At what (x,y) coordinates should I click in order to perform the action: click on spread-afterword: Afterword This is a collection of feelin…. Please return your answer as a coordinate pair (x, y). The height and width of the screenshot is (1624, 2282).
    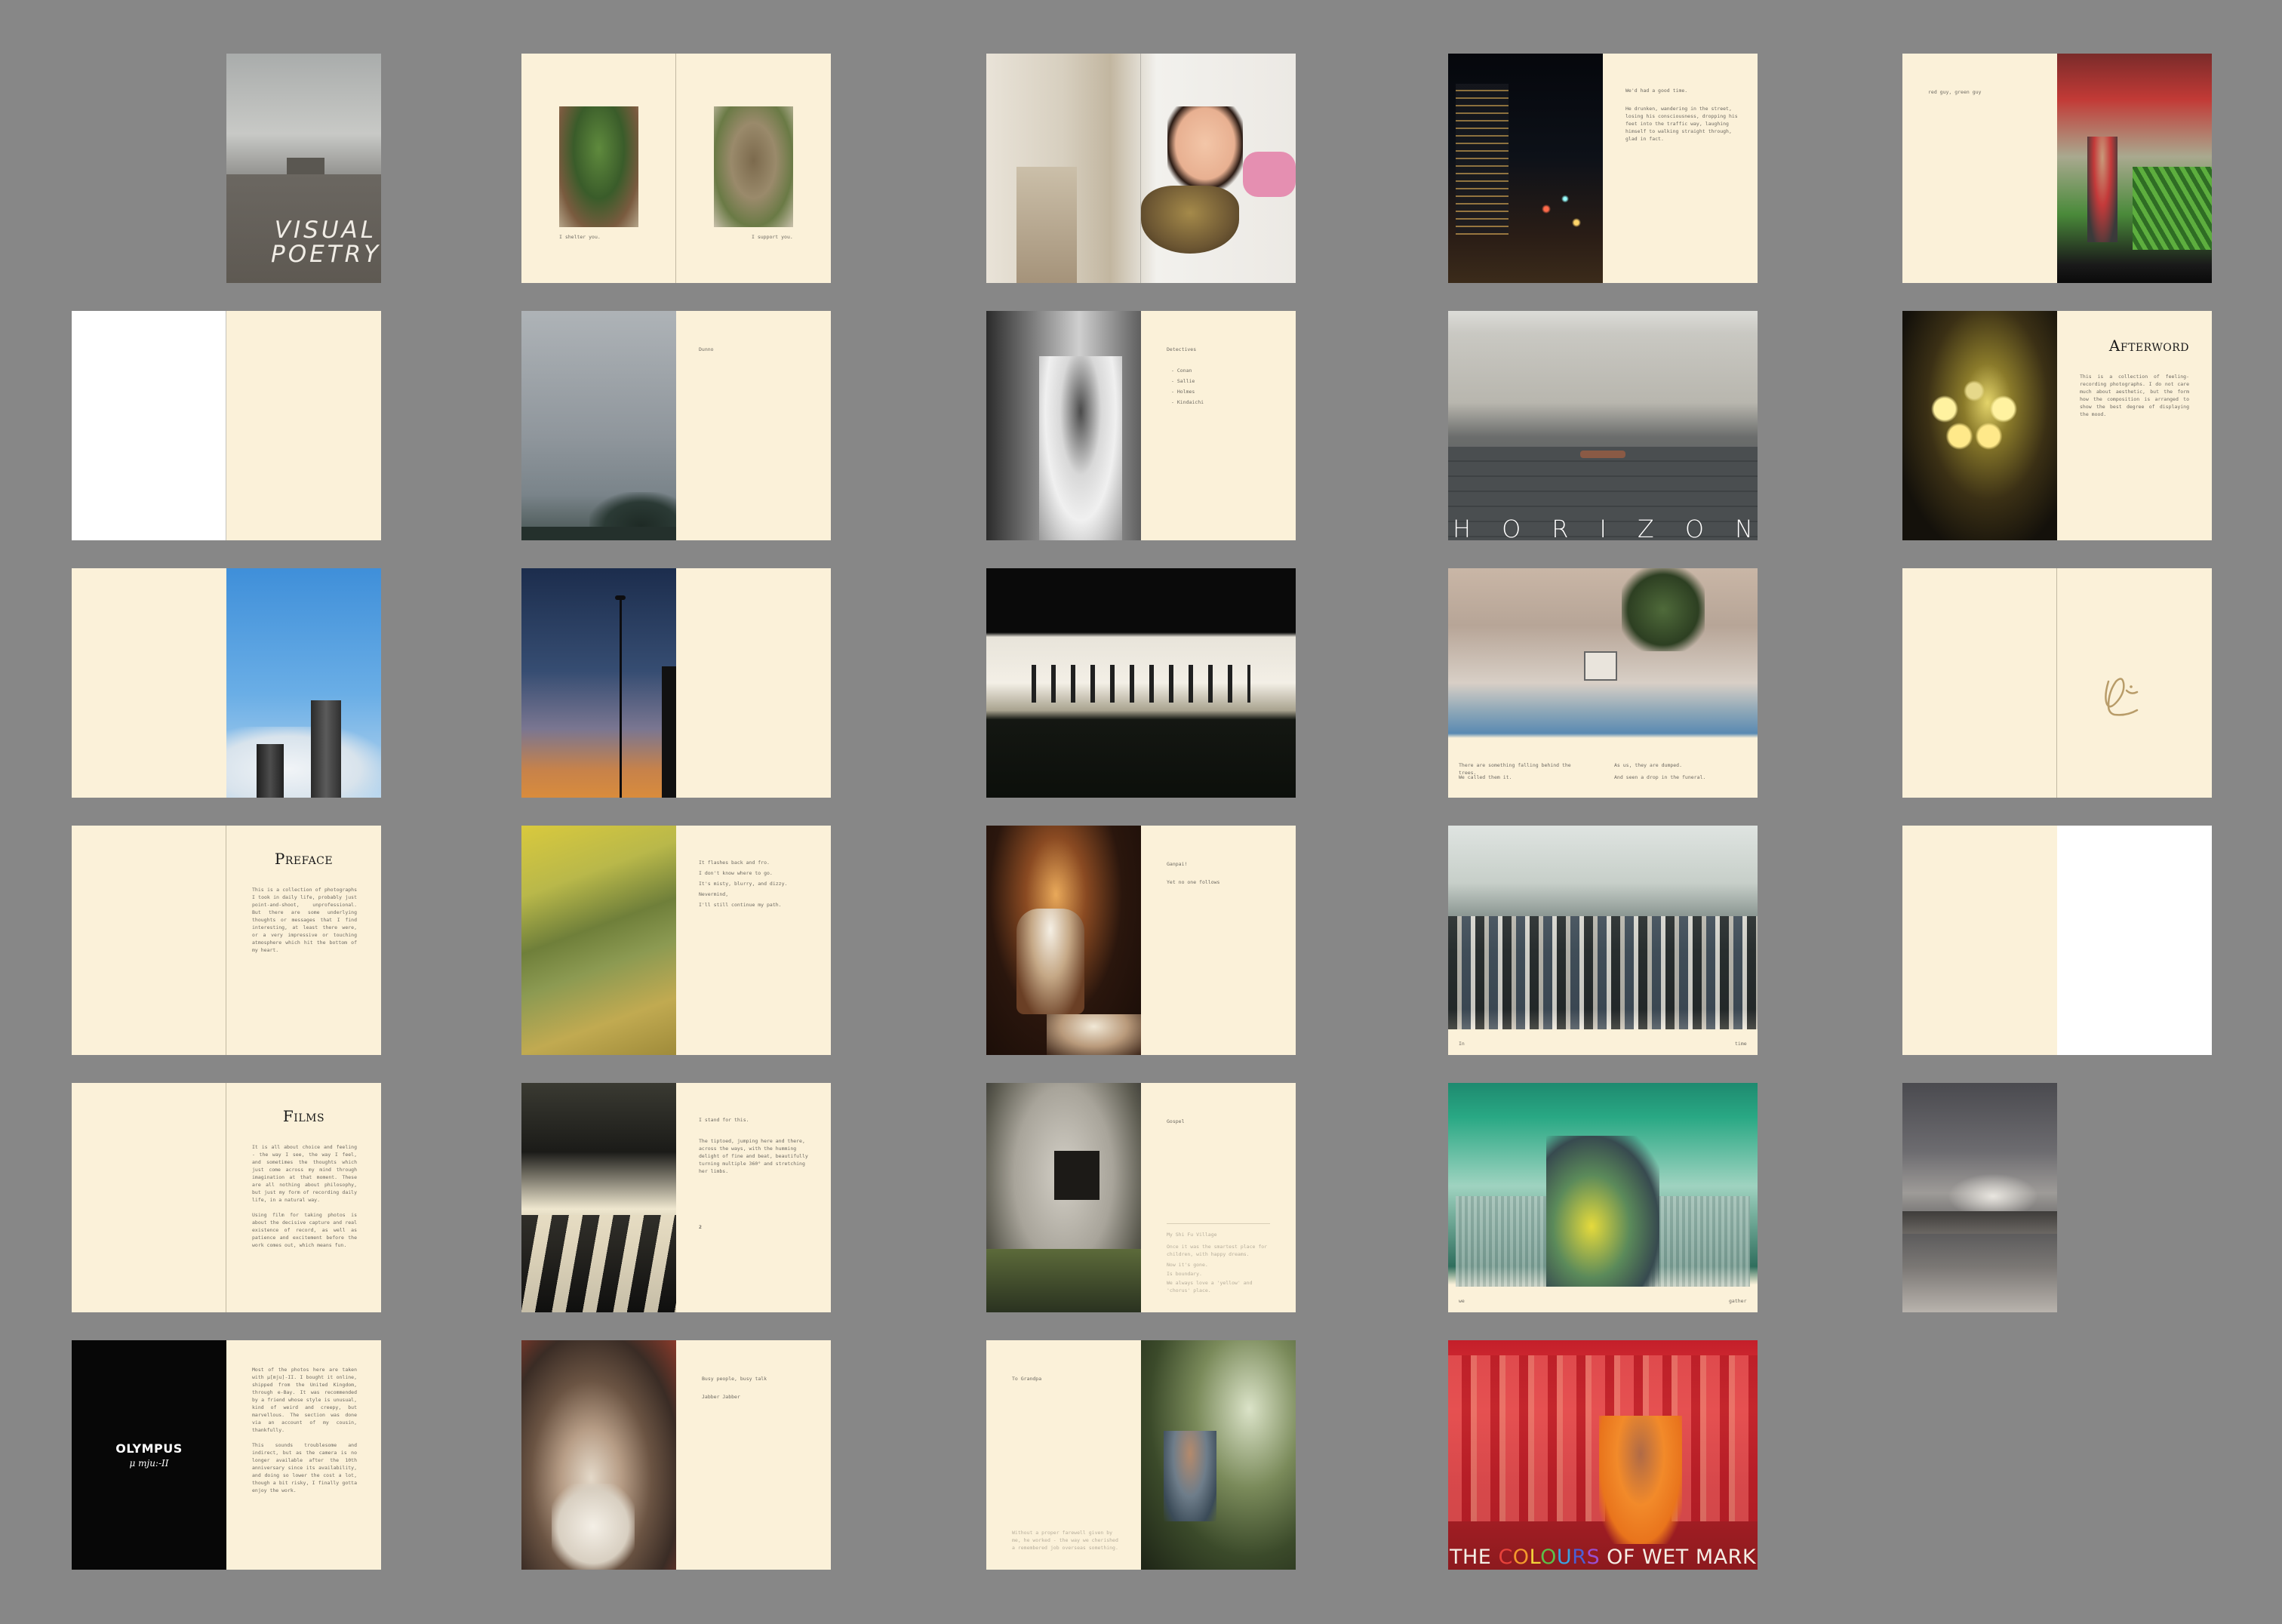
    Looking at the image, I should click on (2057, 425).